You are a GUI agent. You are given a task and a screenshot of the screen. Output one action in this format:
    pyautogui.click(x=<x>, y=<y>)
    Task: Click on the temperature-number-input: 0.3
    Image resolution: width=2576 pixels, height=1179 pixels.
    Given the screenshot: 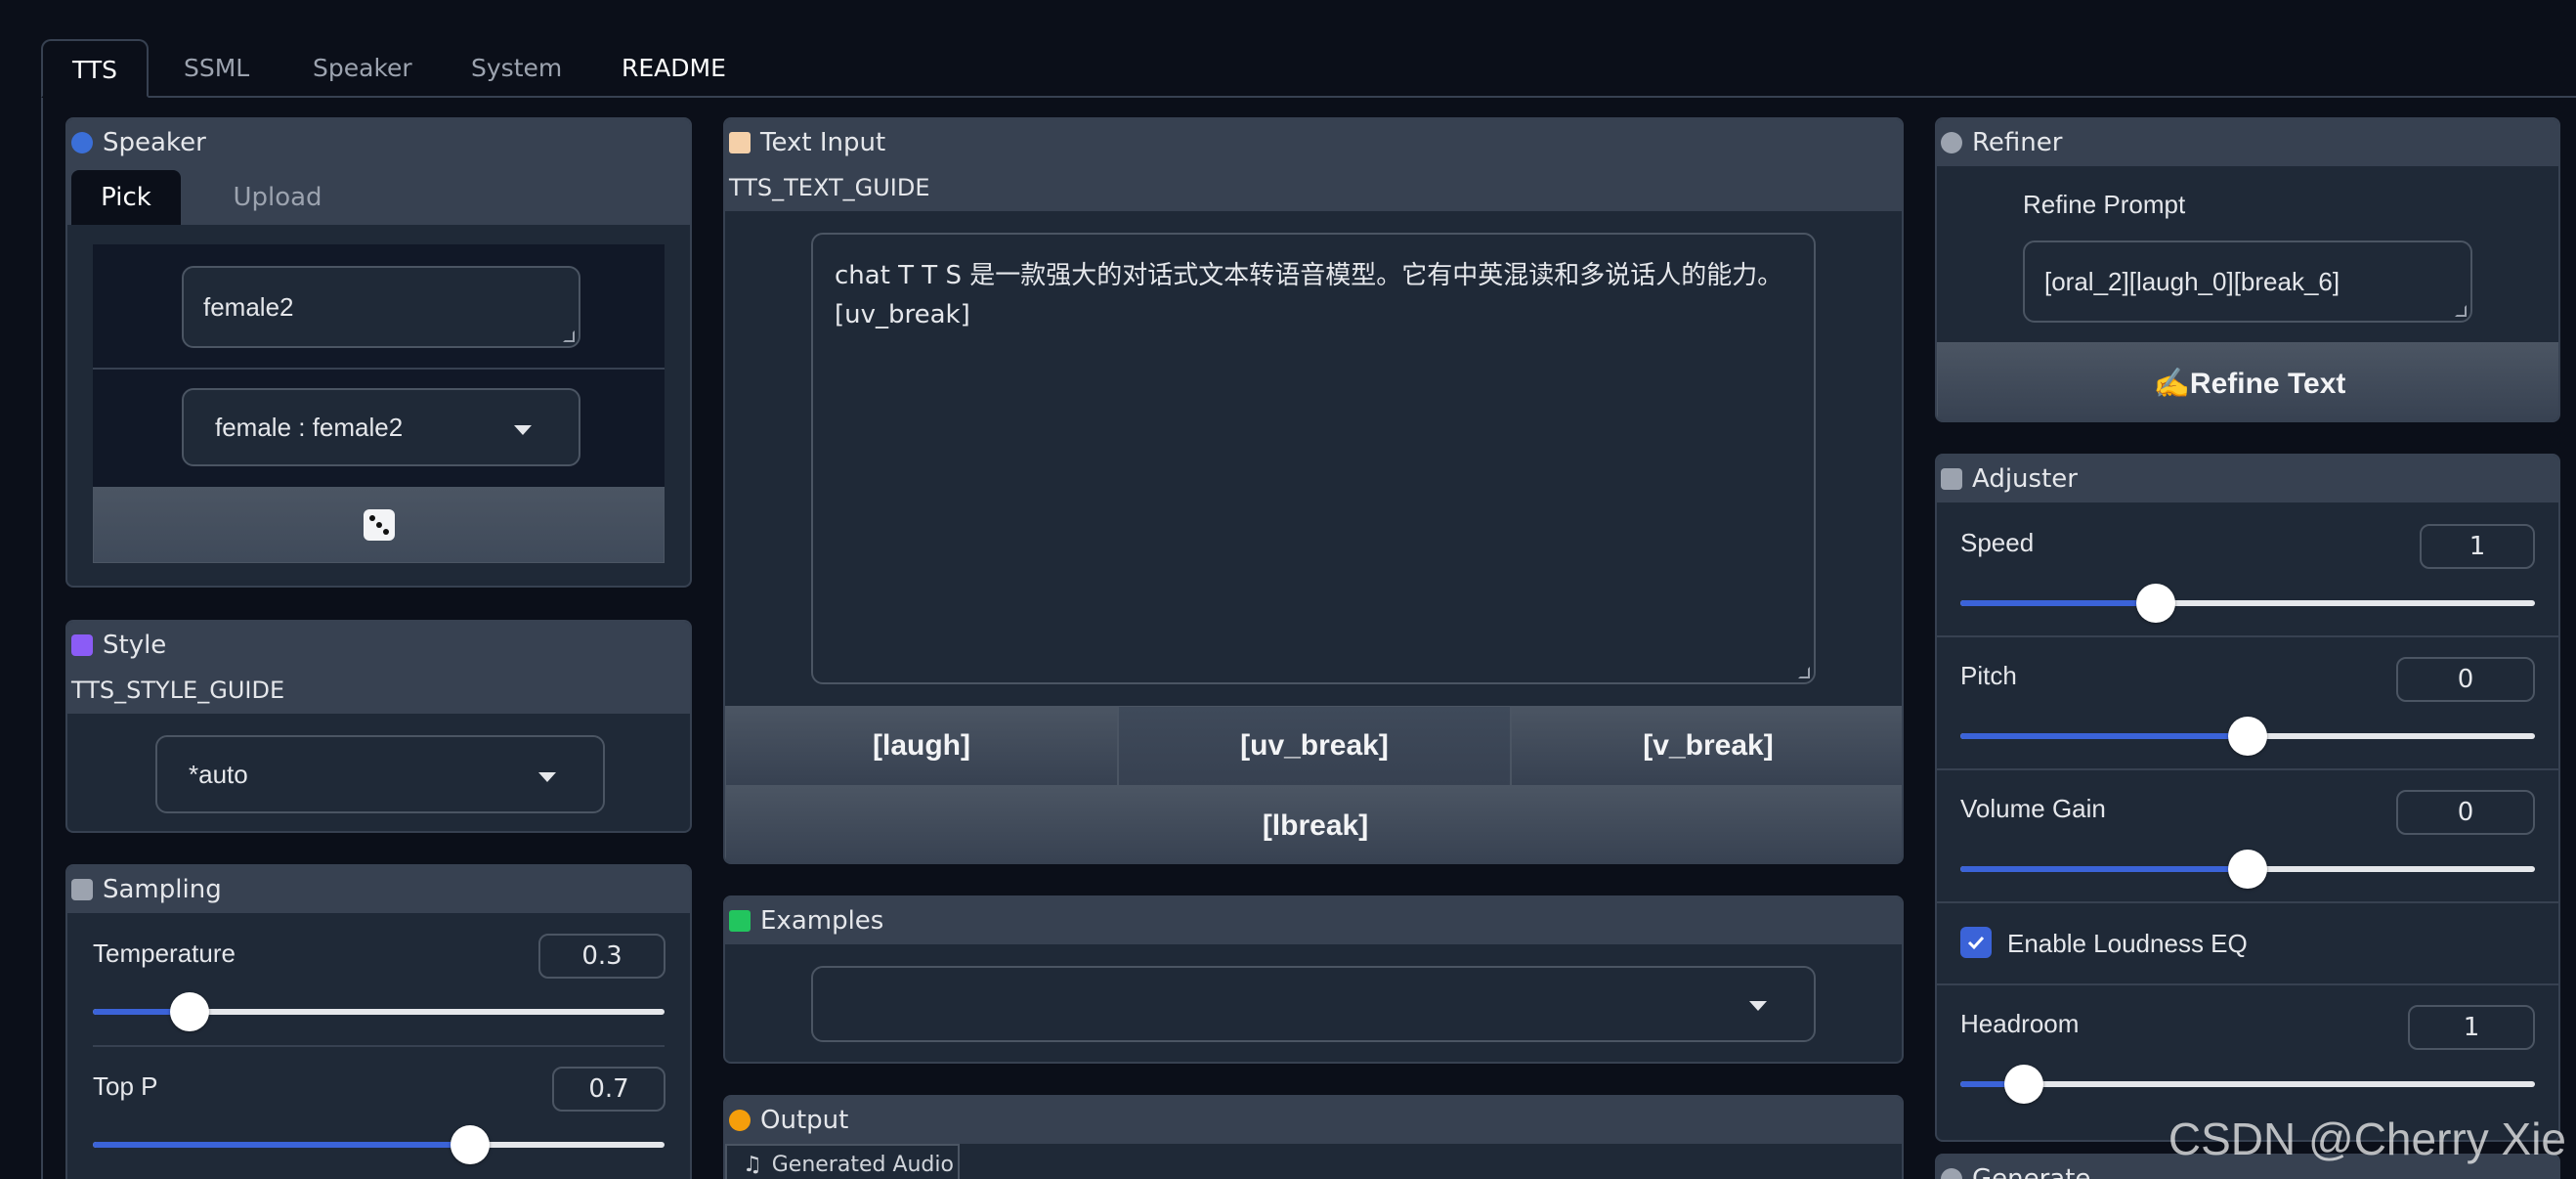 What is the action you would take?
    pyautogui.click(x=602, y=956)
    